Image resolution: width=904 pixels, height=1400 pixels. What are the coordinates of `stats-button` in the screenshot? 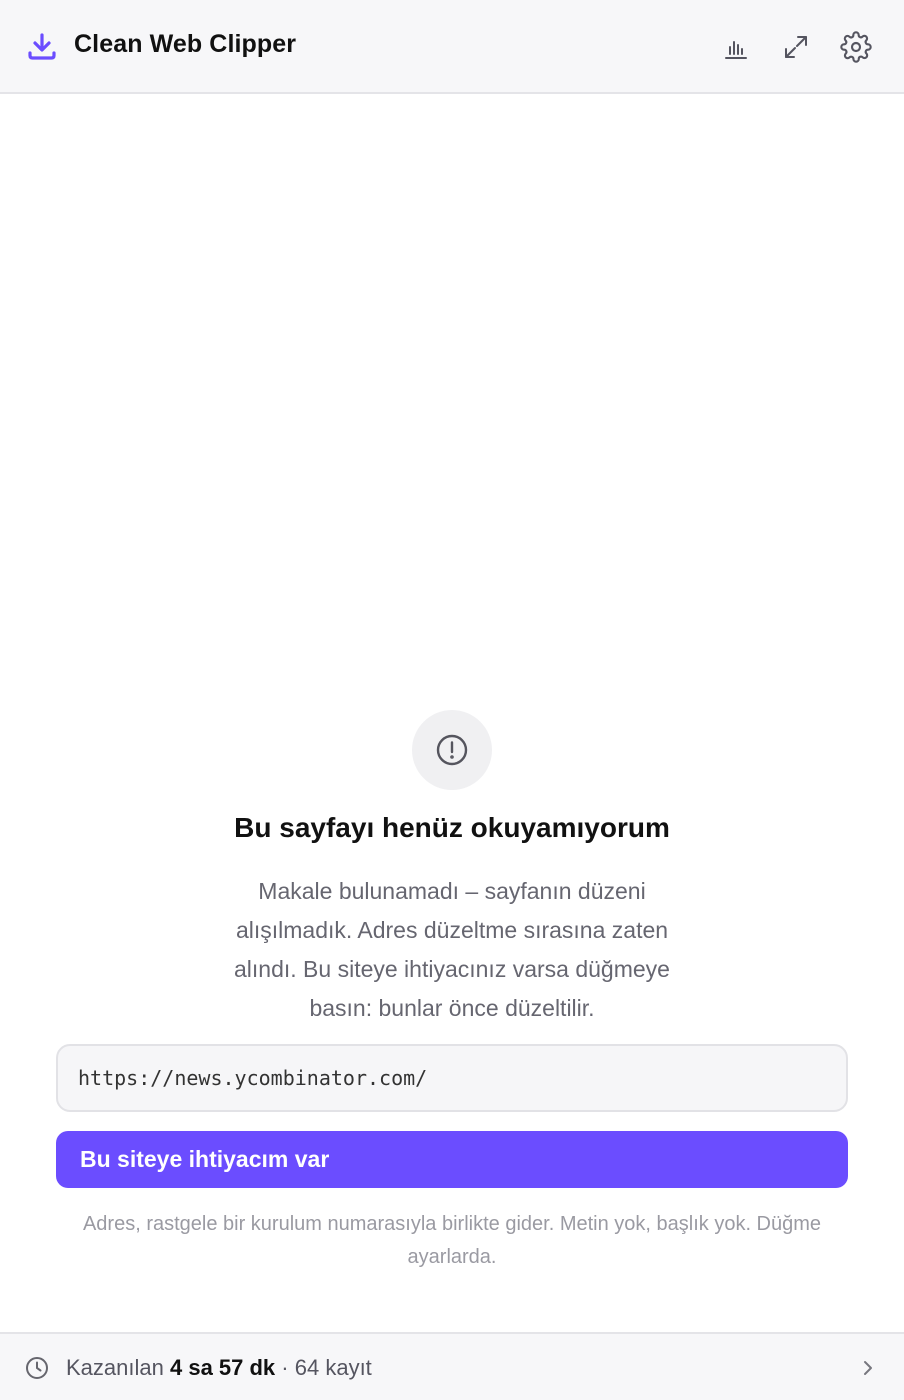 It's located at (736, 47).